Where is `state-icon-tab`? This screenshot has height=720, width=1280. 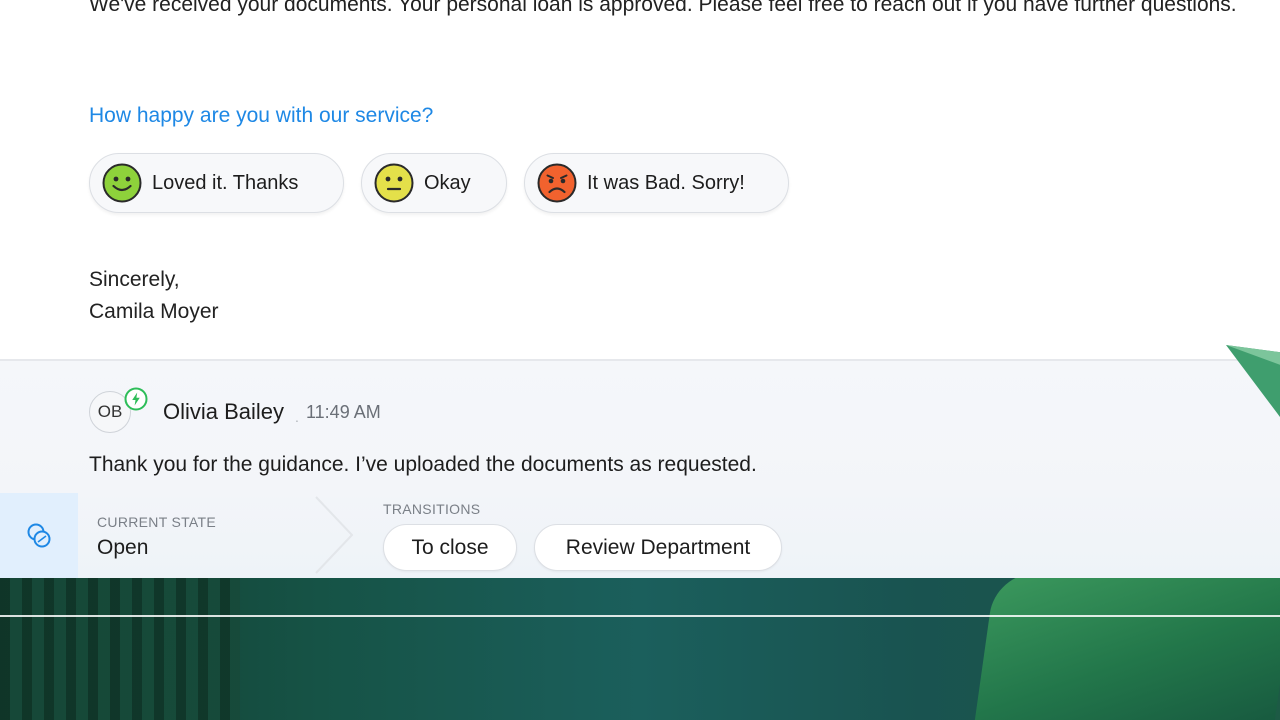 state-icon-tab is located at coordinates (39, 535).